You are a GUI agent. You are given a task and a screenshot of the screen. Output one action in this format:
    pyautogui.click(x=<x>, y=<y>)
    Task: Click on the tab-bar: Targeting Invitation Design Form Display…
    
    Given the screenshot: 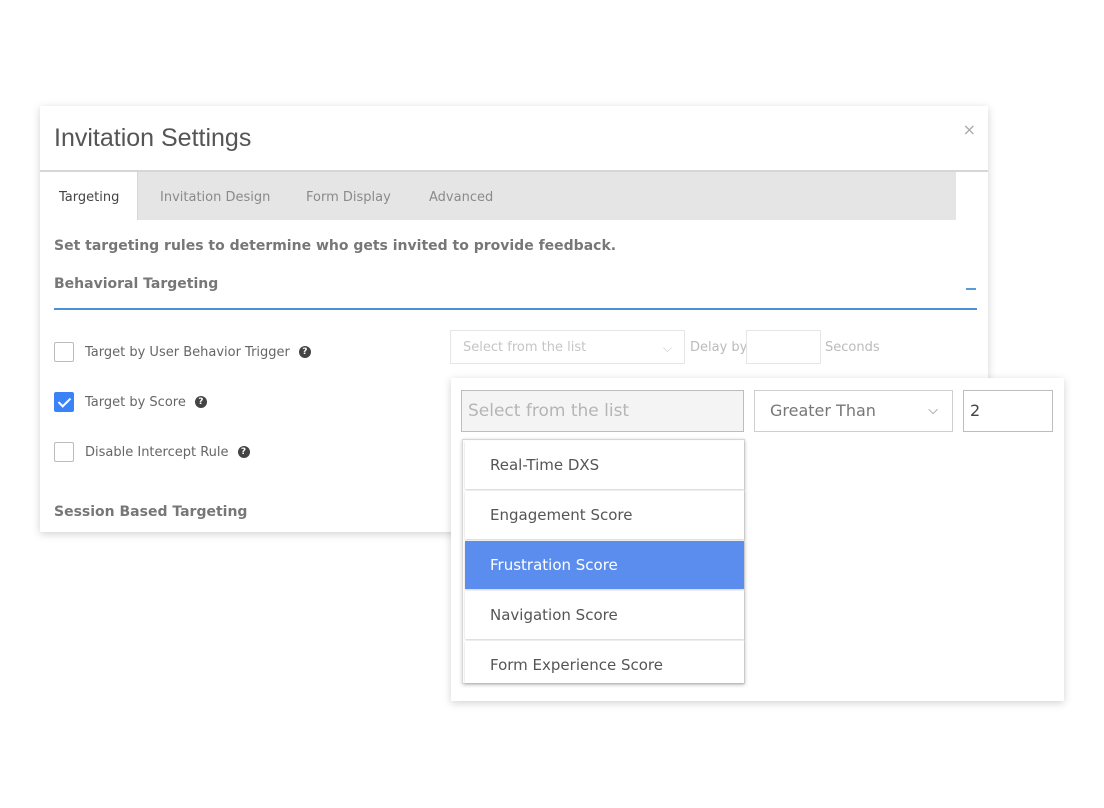 What is the action you would take?
    pyautogui.click(x=514, y=196)
    